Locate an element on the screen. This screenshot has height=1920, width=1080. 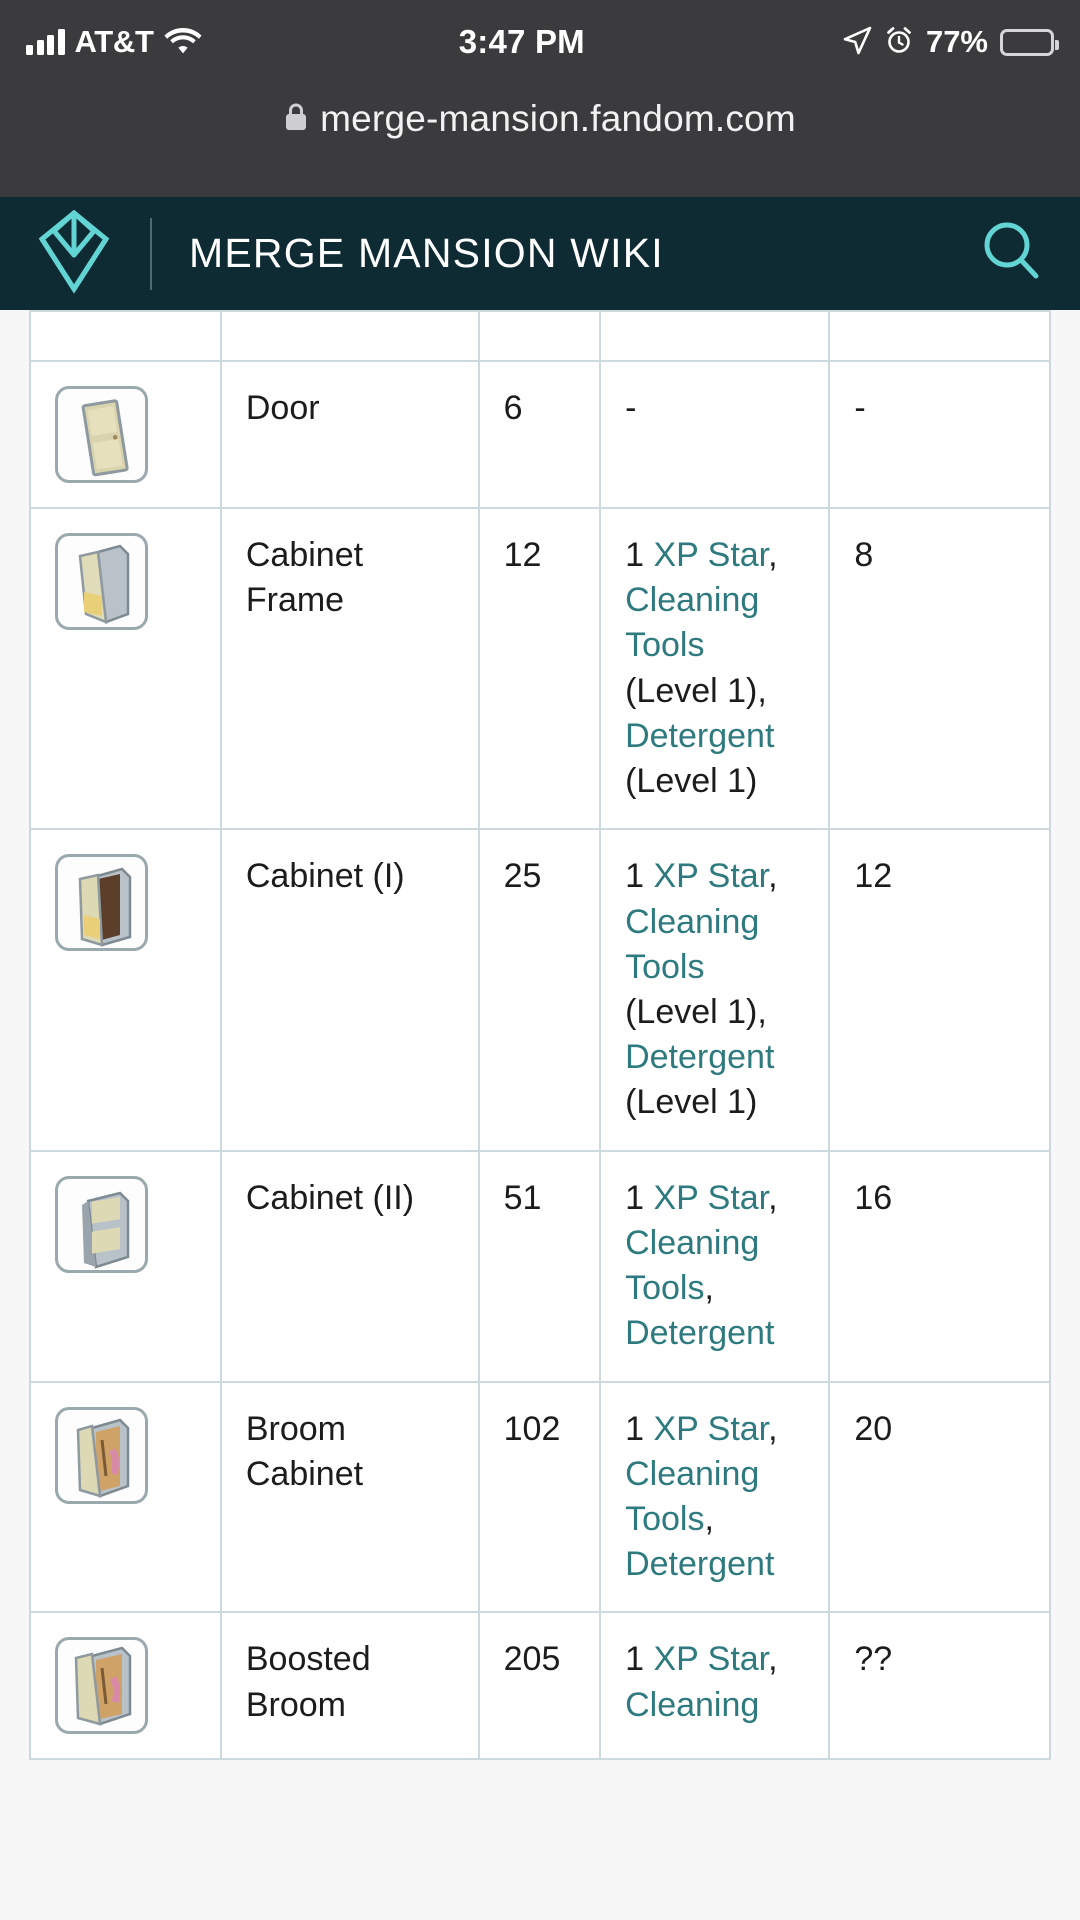
item-level-cell: 102 is located at coordinates (539, 1497).